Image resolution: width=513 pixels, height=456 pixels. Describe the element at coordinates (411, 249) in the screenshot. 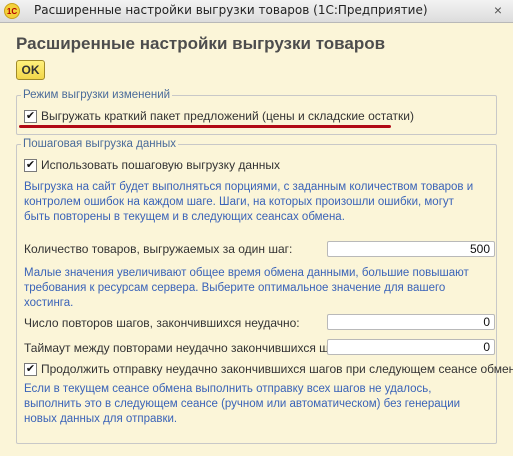

I see `items-per-step-input: 500` at that location.